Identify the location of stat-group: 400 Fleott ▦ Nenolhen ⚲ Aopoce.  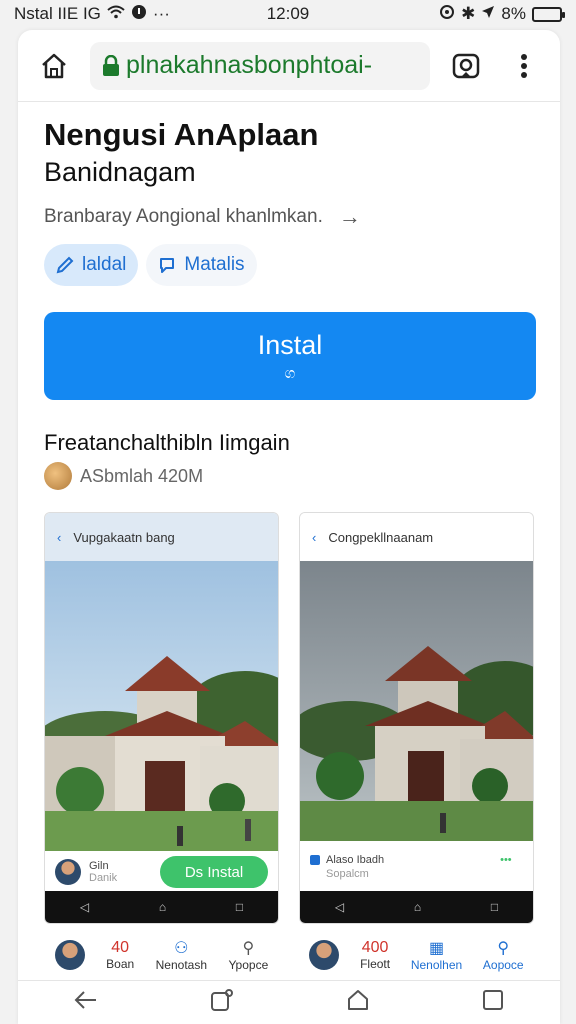
(416, 955).